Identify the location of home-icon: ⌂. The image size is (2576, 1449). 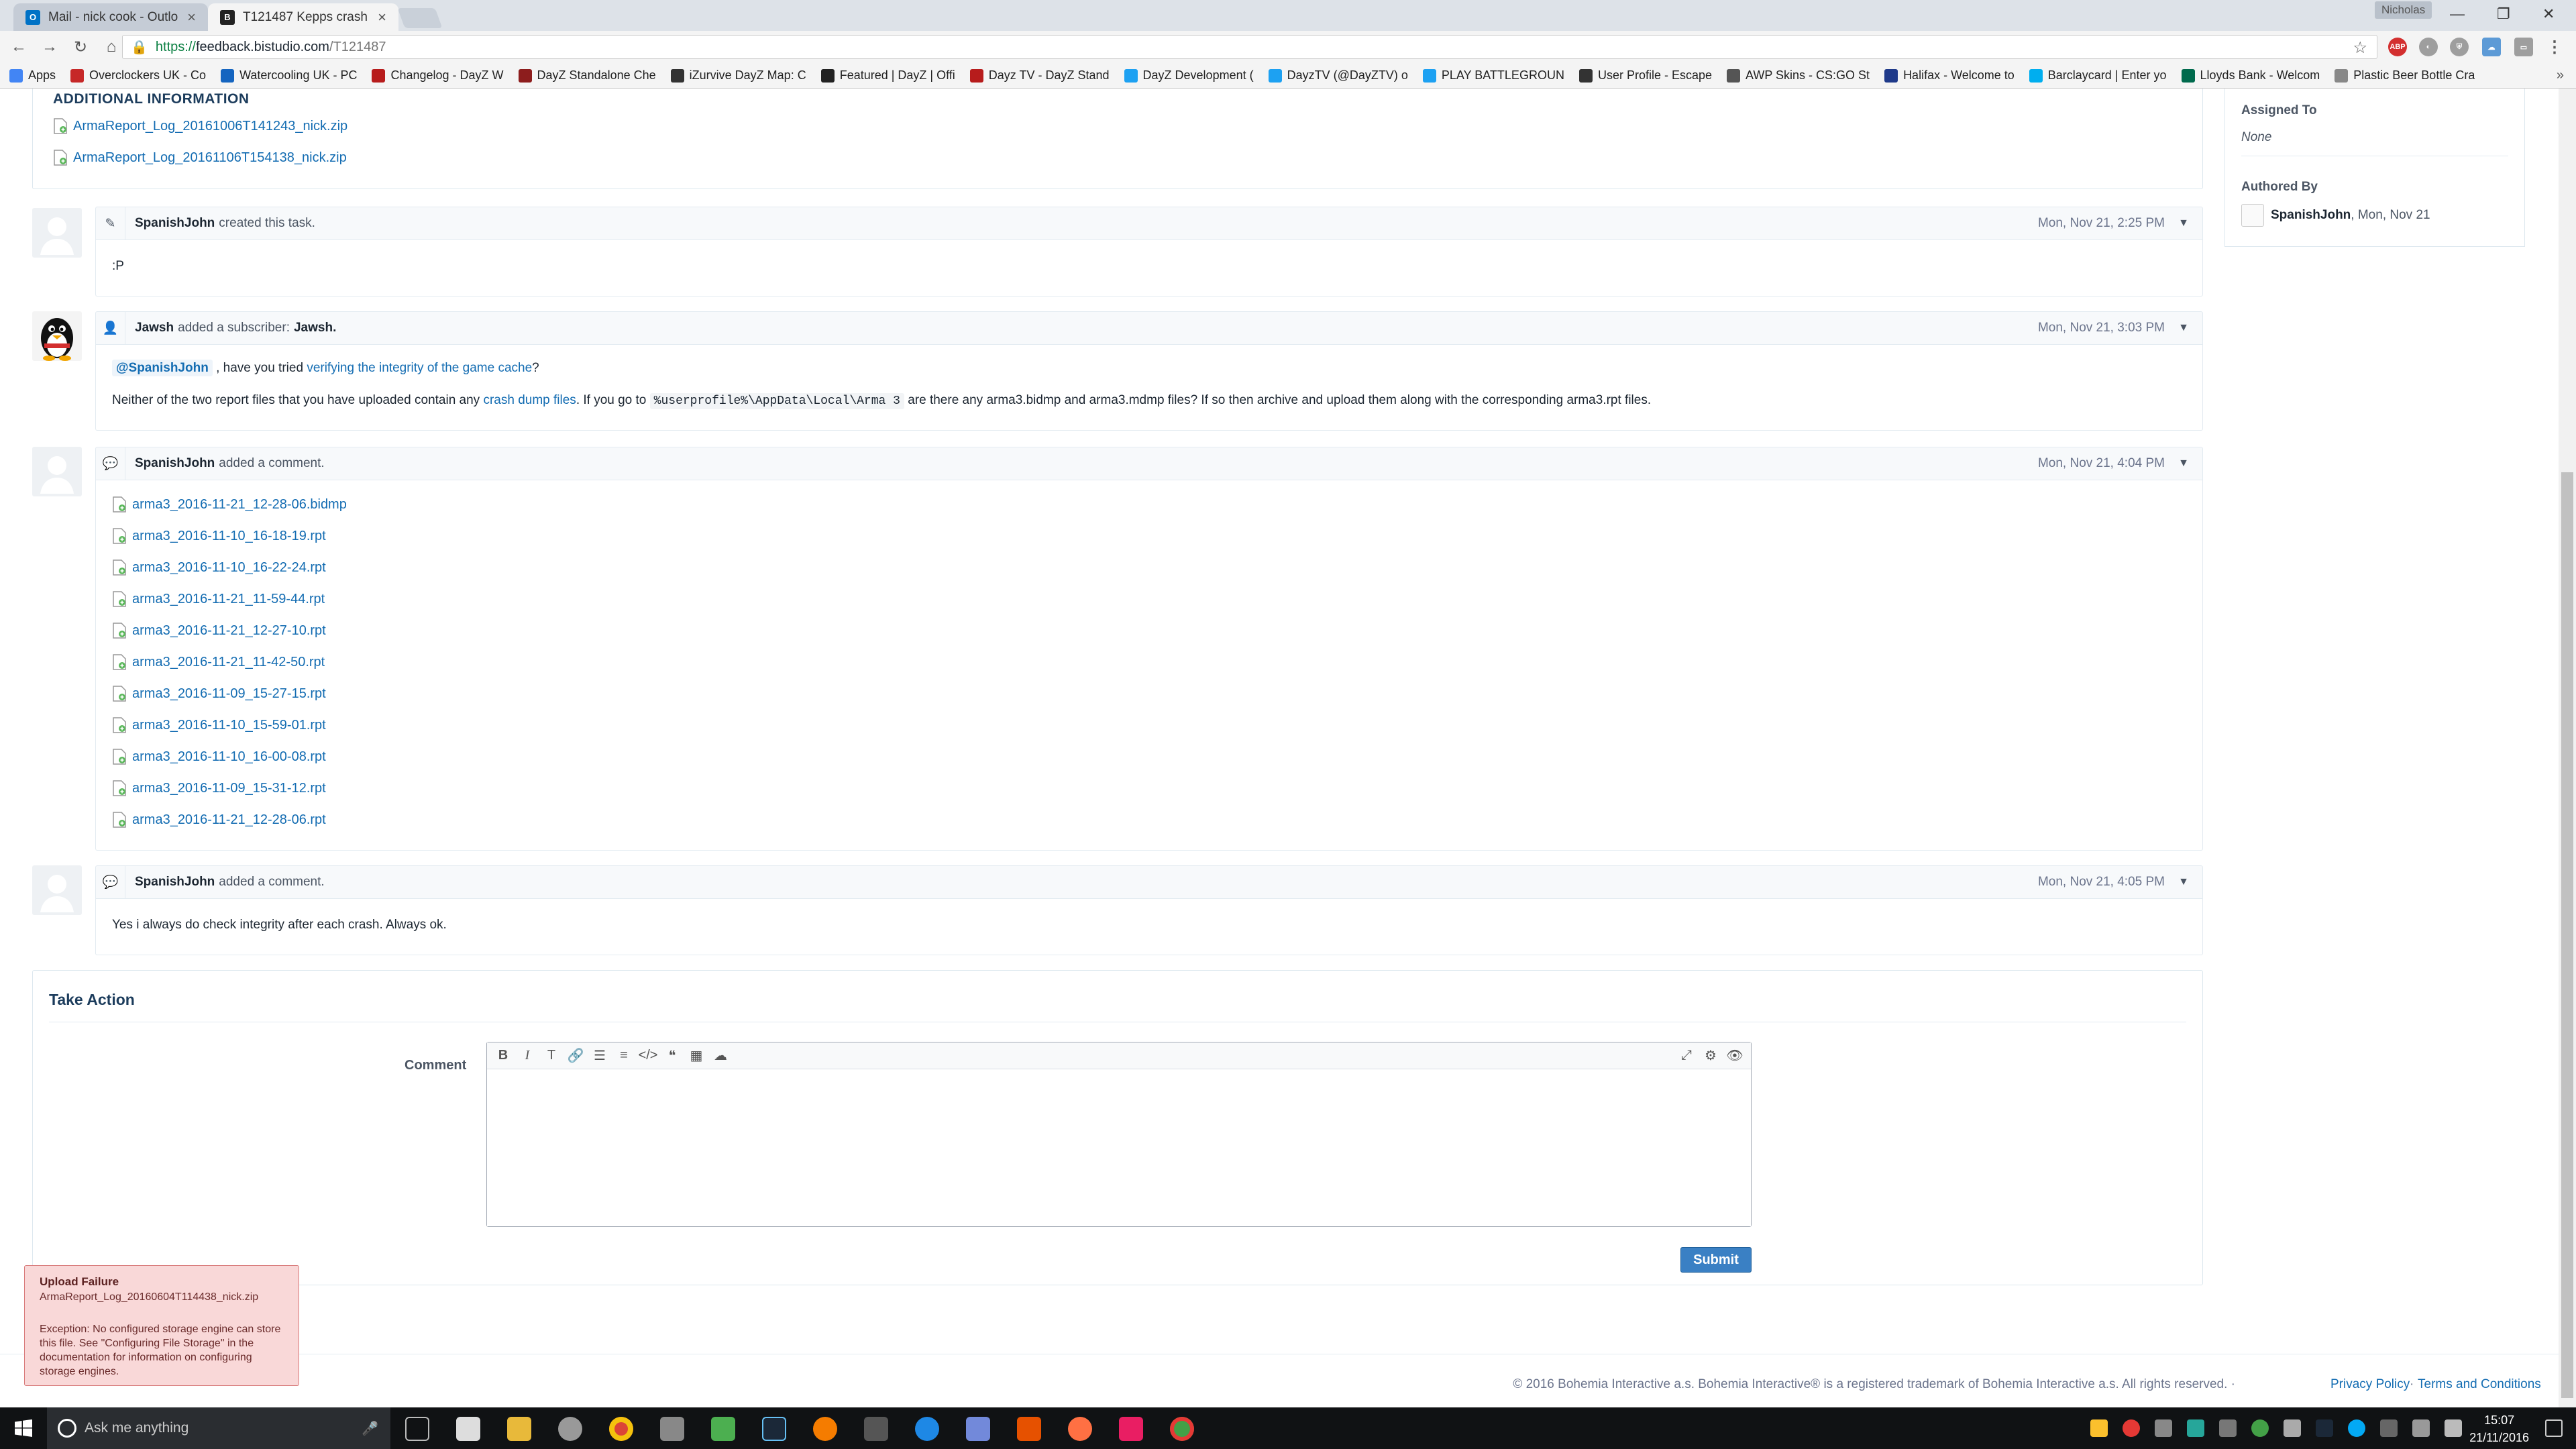
(111, 47).